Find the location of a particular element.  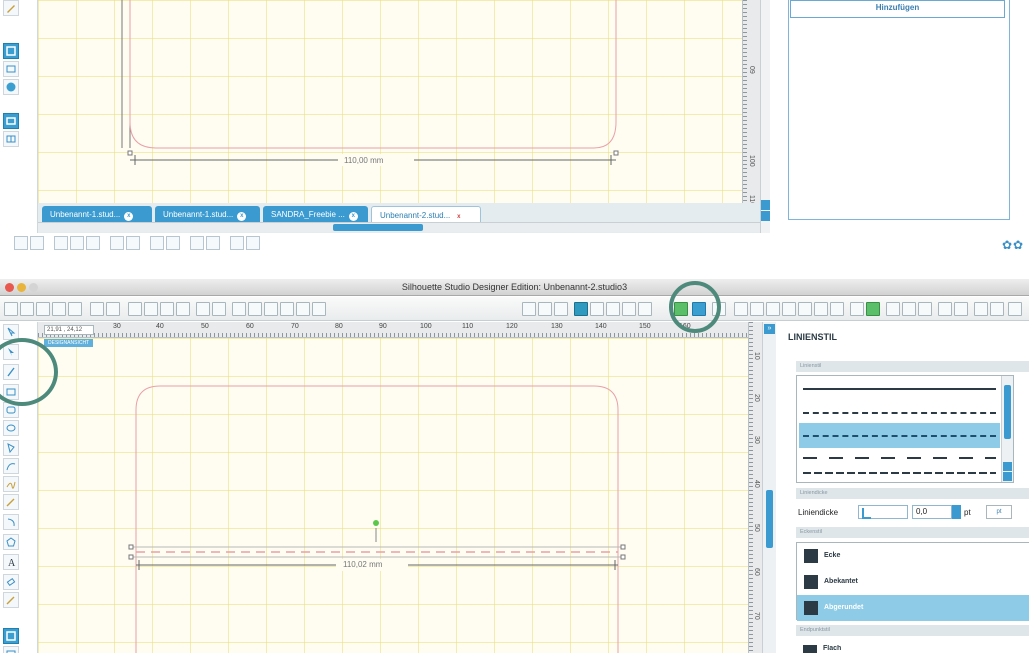

line-style-dash is located at coordinates (899, 435).